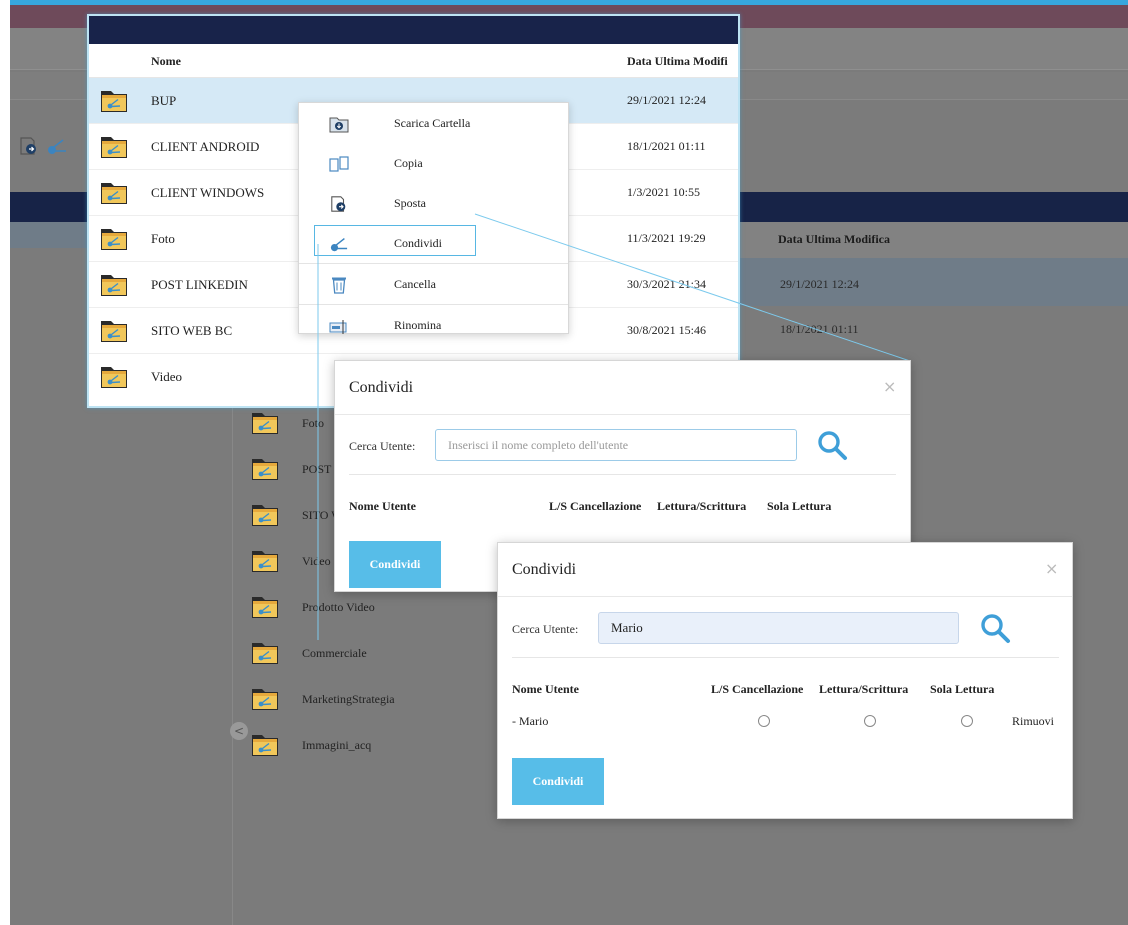 This screenshot has height=925, width=1128. I want to click on read-write-radio, so click(870, 721).